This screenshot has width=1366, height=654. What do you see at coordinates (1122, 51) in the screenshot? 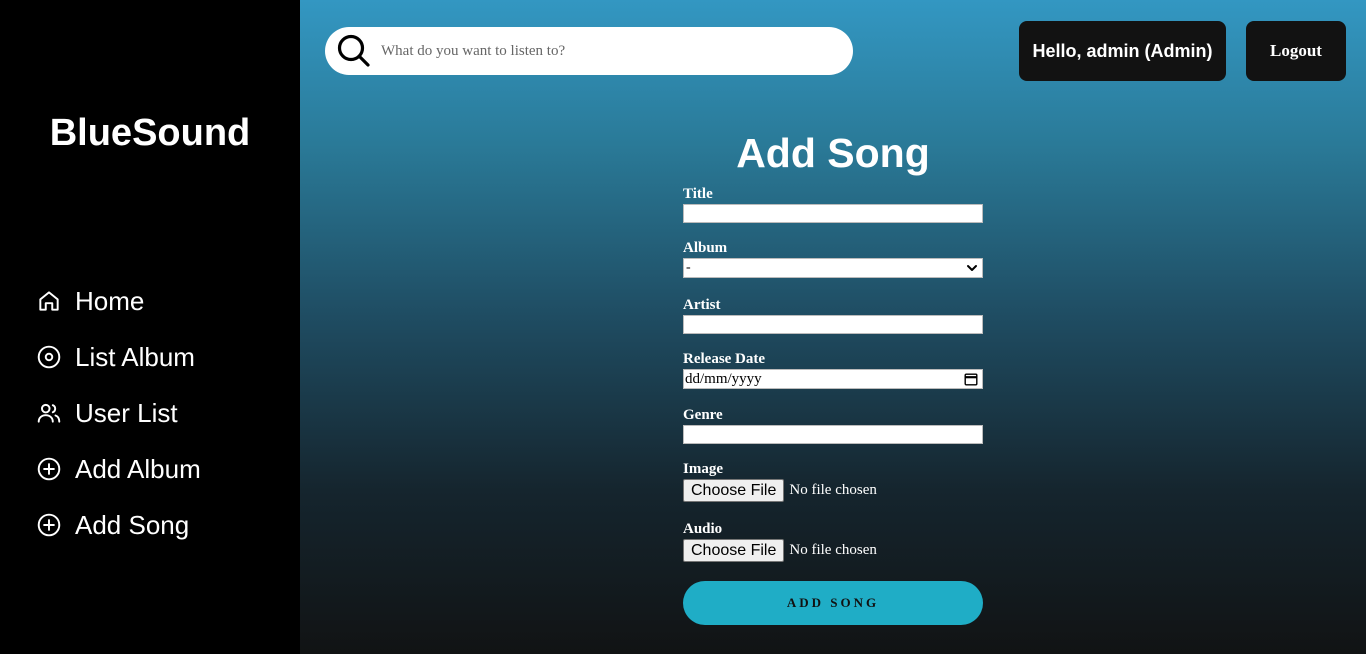
I see `user-greeting-button: Hello, admin (Admin)` at bounding box center [1122, 51].